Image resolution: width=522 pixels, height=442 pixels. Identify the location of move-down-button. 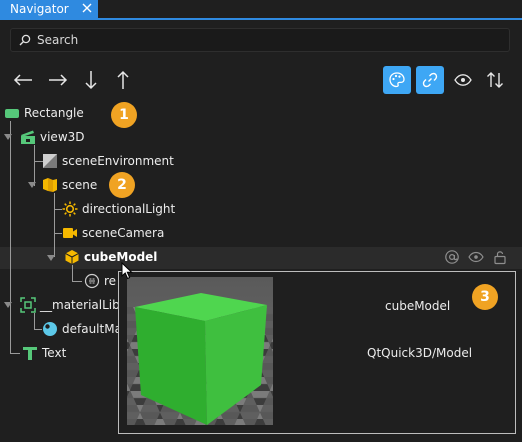
(91, 80).